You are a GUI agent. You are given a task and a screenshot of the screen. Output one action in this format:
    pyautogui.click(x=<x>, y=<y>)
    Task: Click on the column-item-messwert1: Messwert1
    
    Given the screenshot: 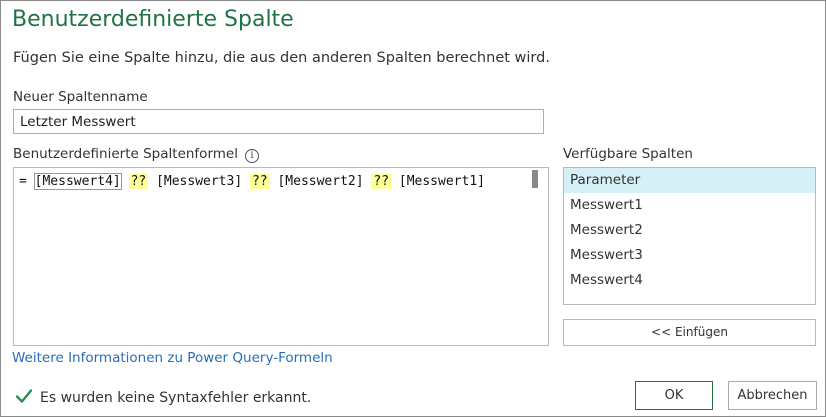 What is the action you would take?
    pyautogui.click(x=689, y=205)
    